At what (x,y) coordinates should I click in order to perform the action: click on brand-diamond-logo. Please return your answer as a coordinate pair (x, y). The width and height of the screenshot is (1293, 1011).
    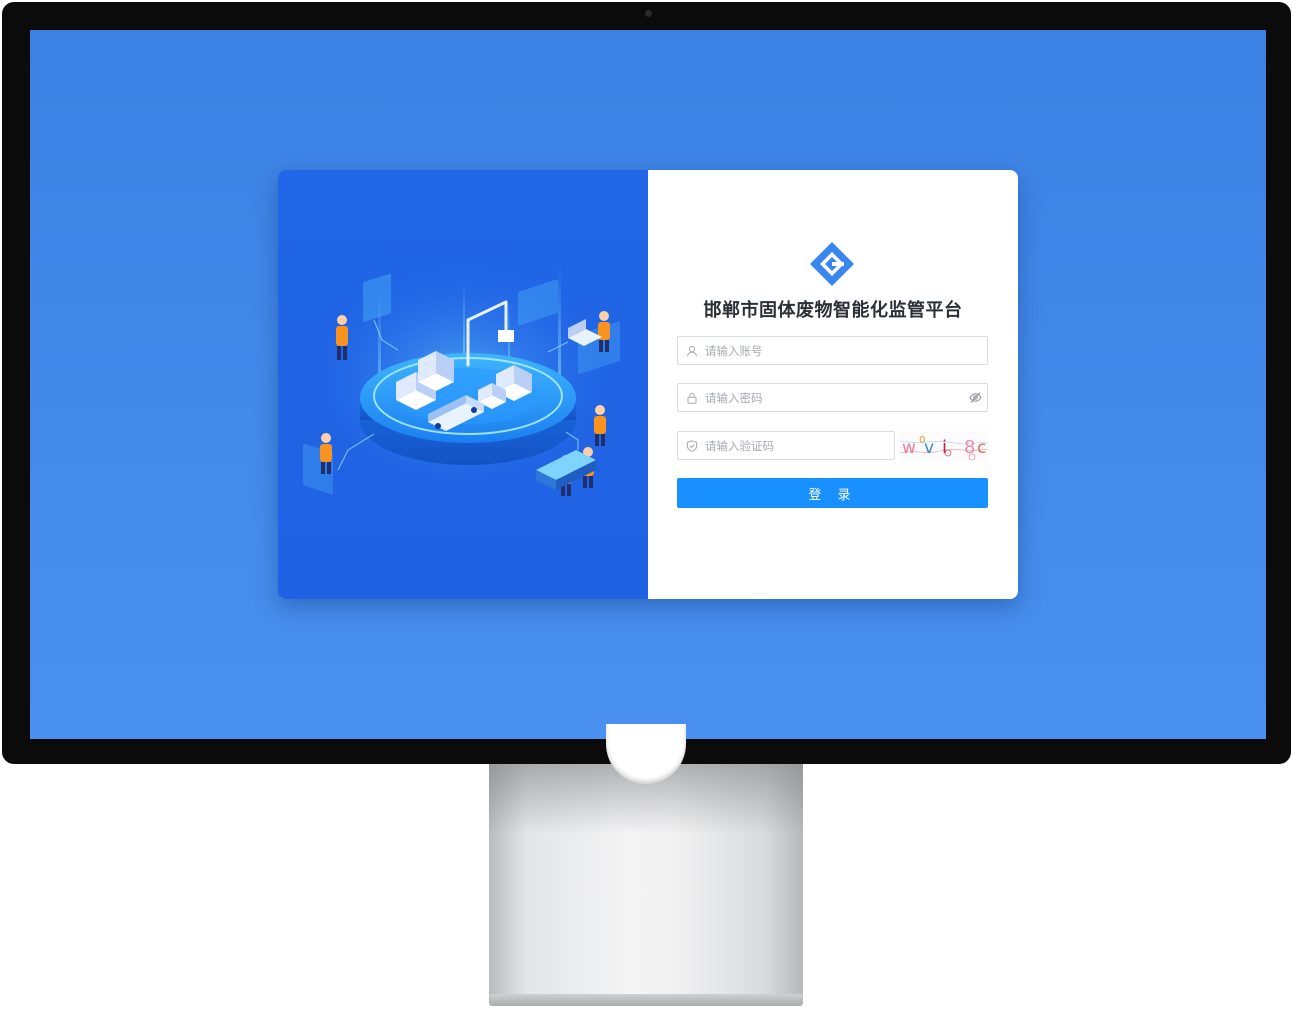
    Looking at the image, I should click on (832, 264).